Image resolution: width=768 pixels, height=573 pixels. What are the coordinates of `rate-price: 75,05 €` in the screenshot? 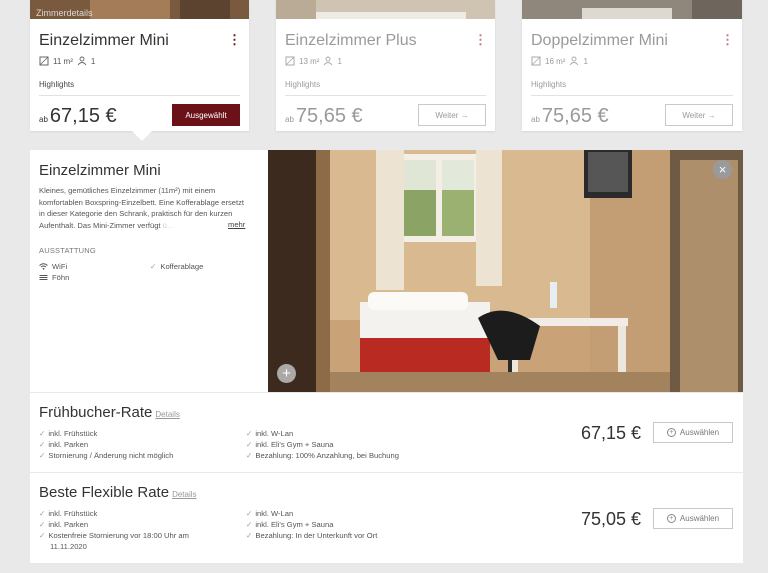 It's located at (610, 519).